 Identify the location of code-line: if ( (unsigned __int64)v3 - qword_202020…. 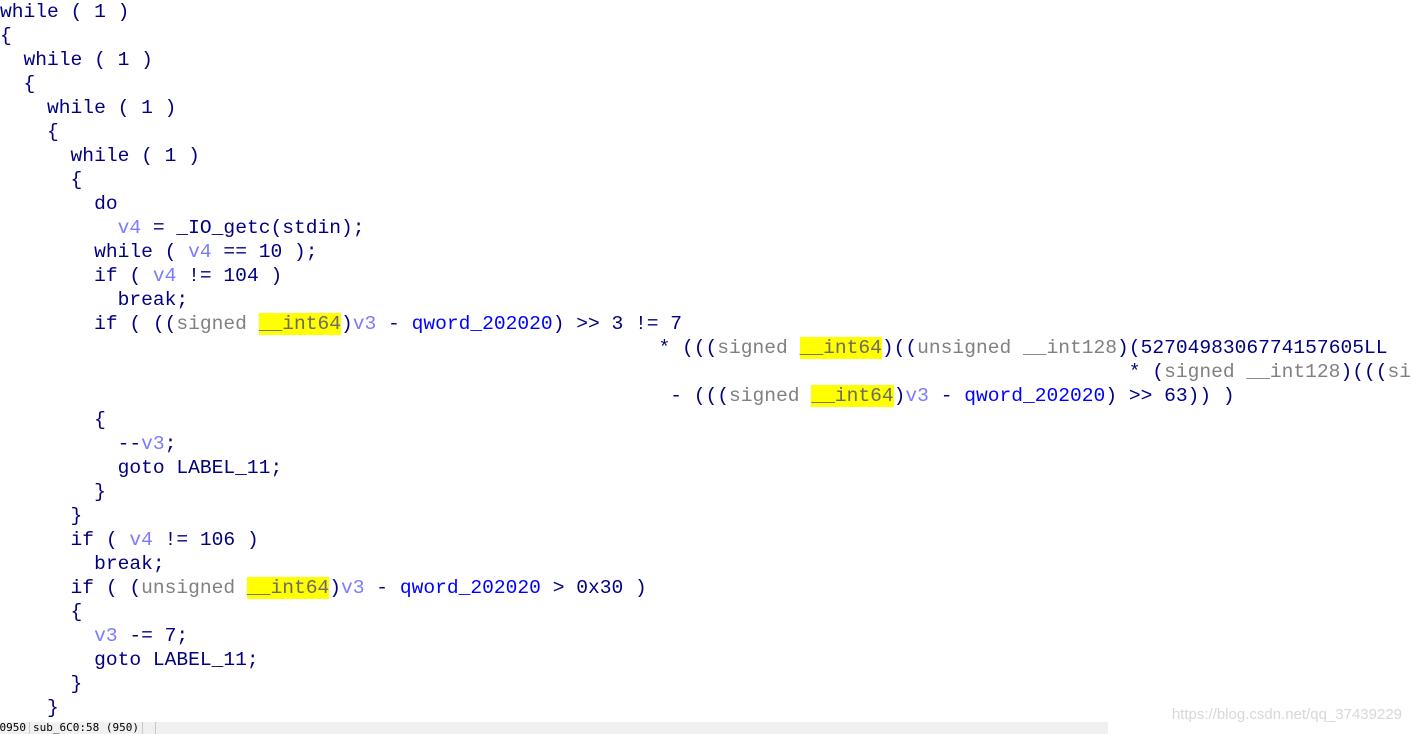
(706, 588).